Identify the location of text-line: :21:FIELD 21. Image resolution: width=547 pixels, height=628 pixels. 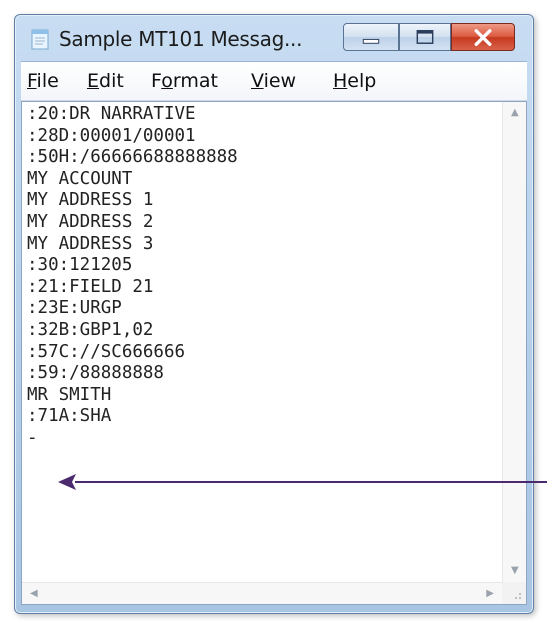
(90, 286).